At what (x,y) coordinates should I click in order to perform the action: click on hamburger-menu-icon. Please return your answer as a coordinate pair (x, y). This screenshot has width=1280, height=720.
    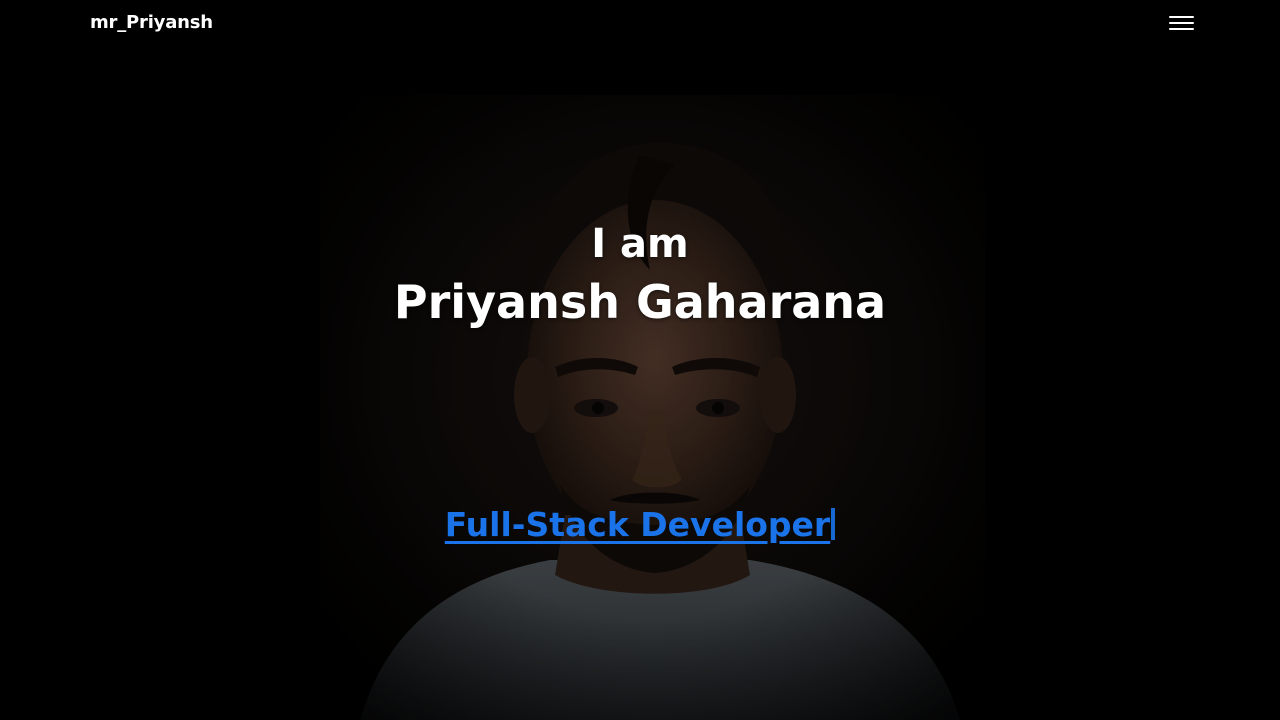
    Looking at the image, I should click on (1182, 24).